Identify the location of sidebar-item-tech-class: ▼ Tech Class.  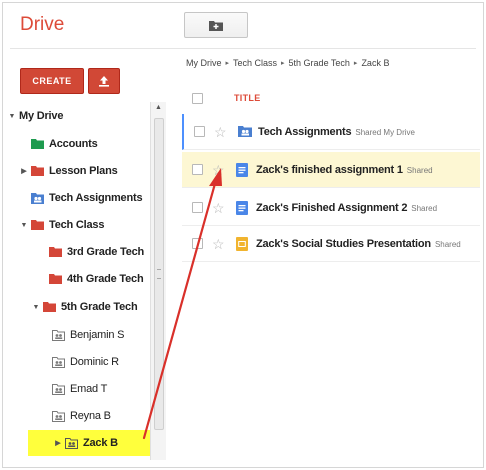
(62, 225).